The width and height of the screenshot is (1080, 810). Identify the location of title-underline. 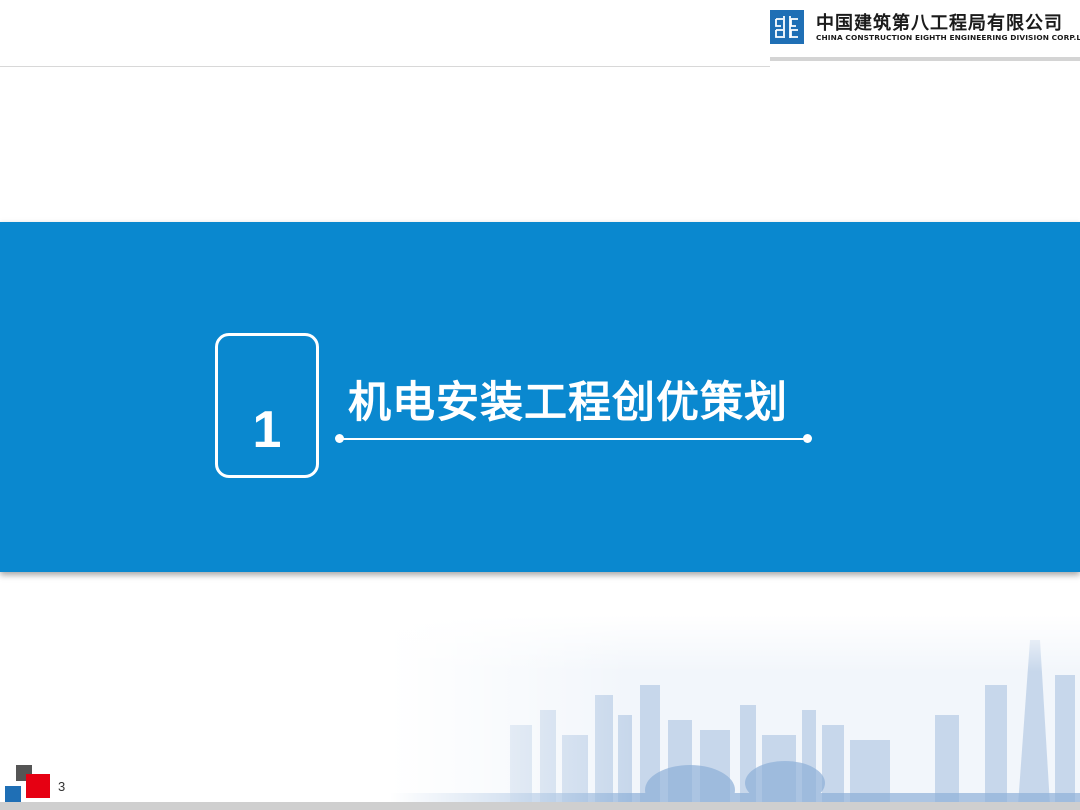
(574, 439).